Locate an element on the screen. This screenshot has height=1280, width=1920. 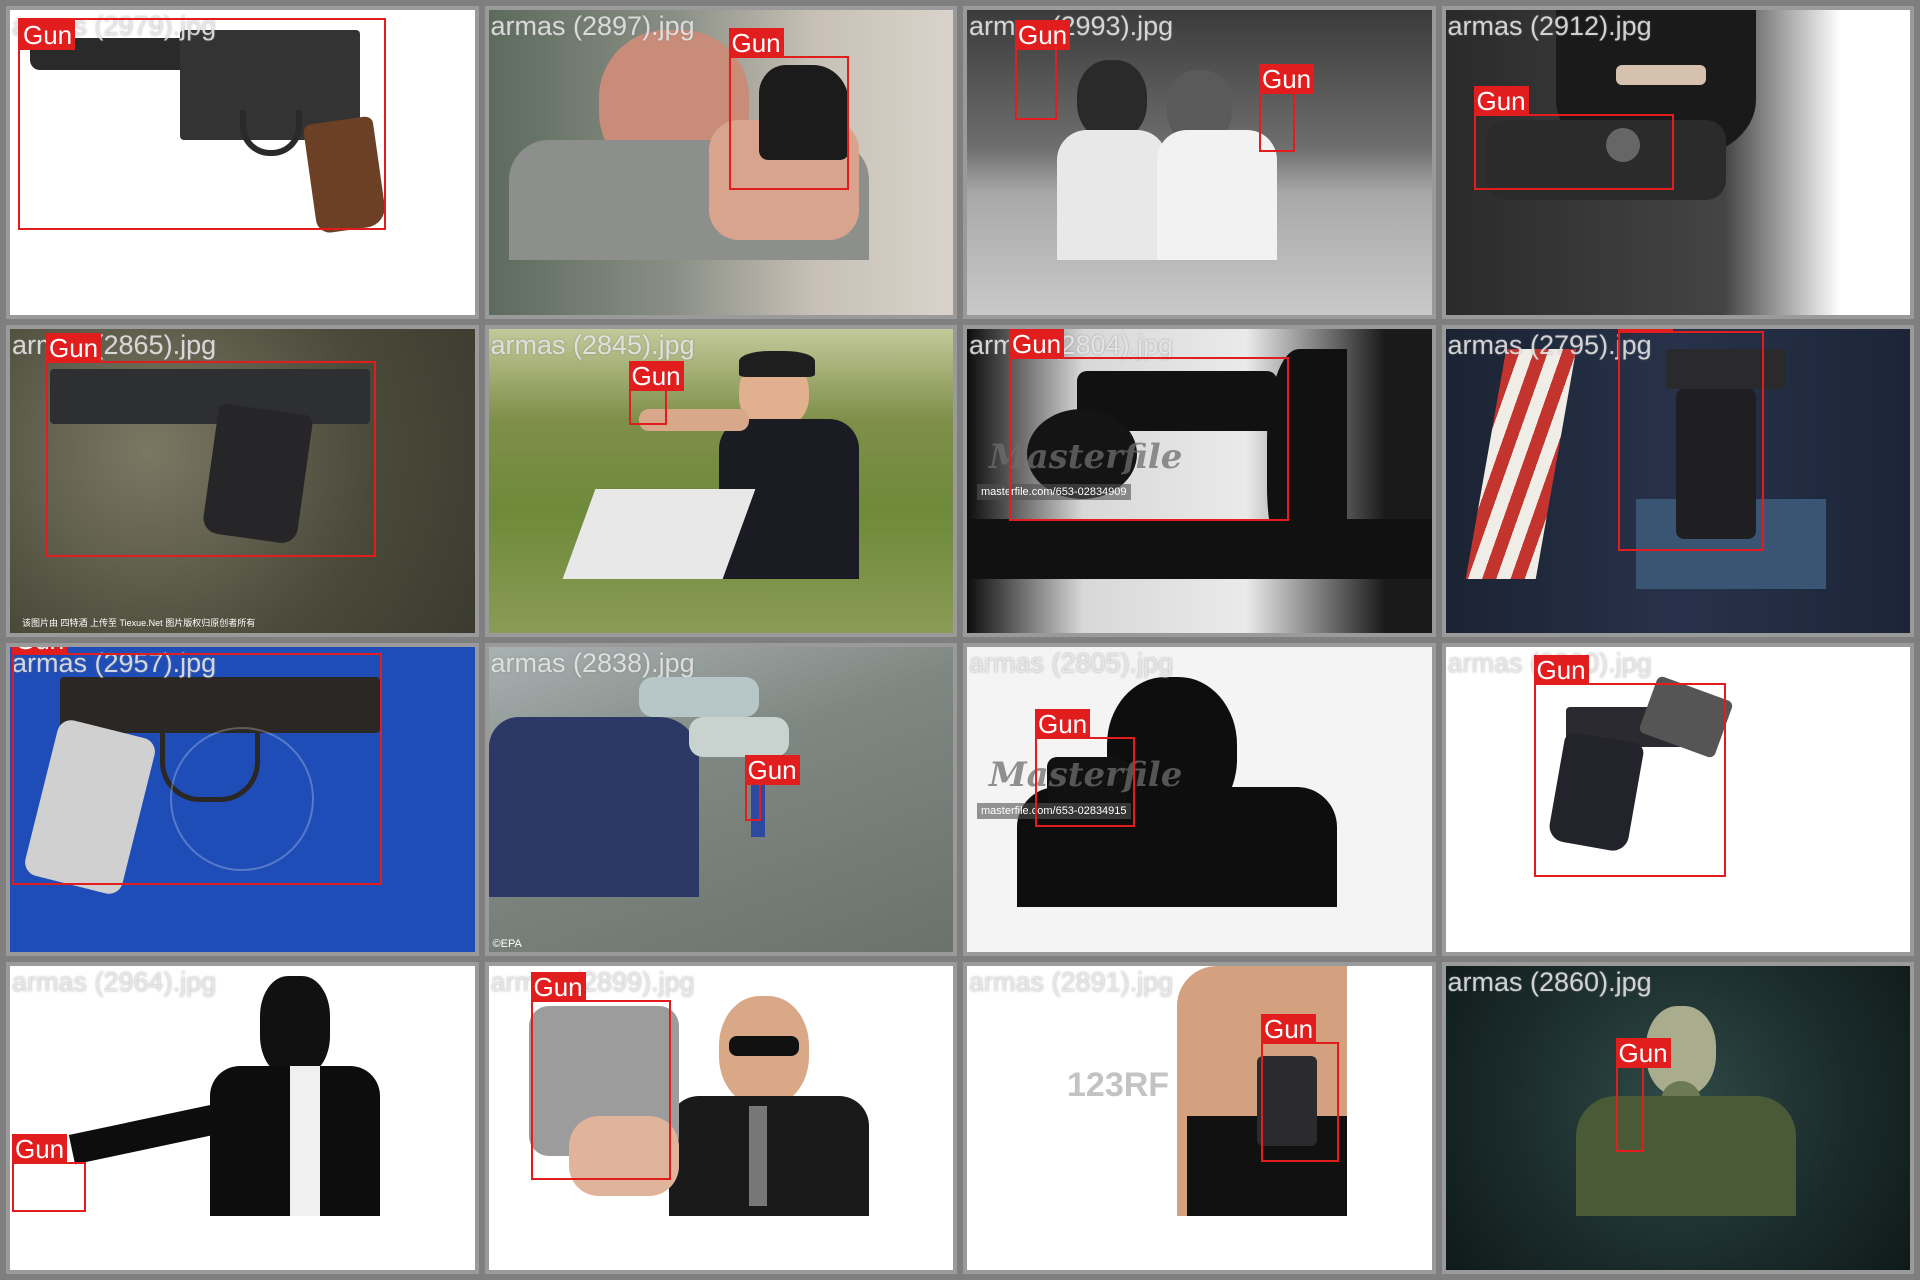
image-tile: armas (2957).jpg Gun is located at coordinates (242, 799).